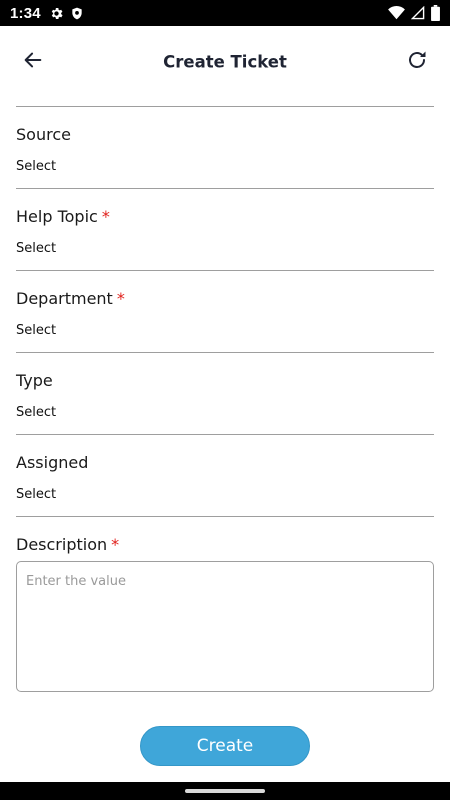 This screenshot has width=450, height=800. What do you see at coordinates (225, 476) in the screenshot?
I see `assigned-select: Assigned Select` at bounding box center [225, 476].